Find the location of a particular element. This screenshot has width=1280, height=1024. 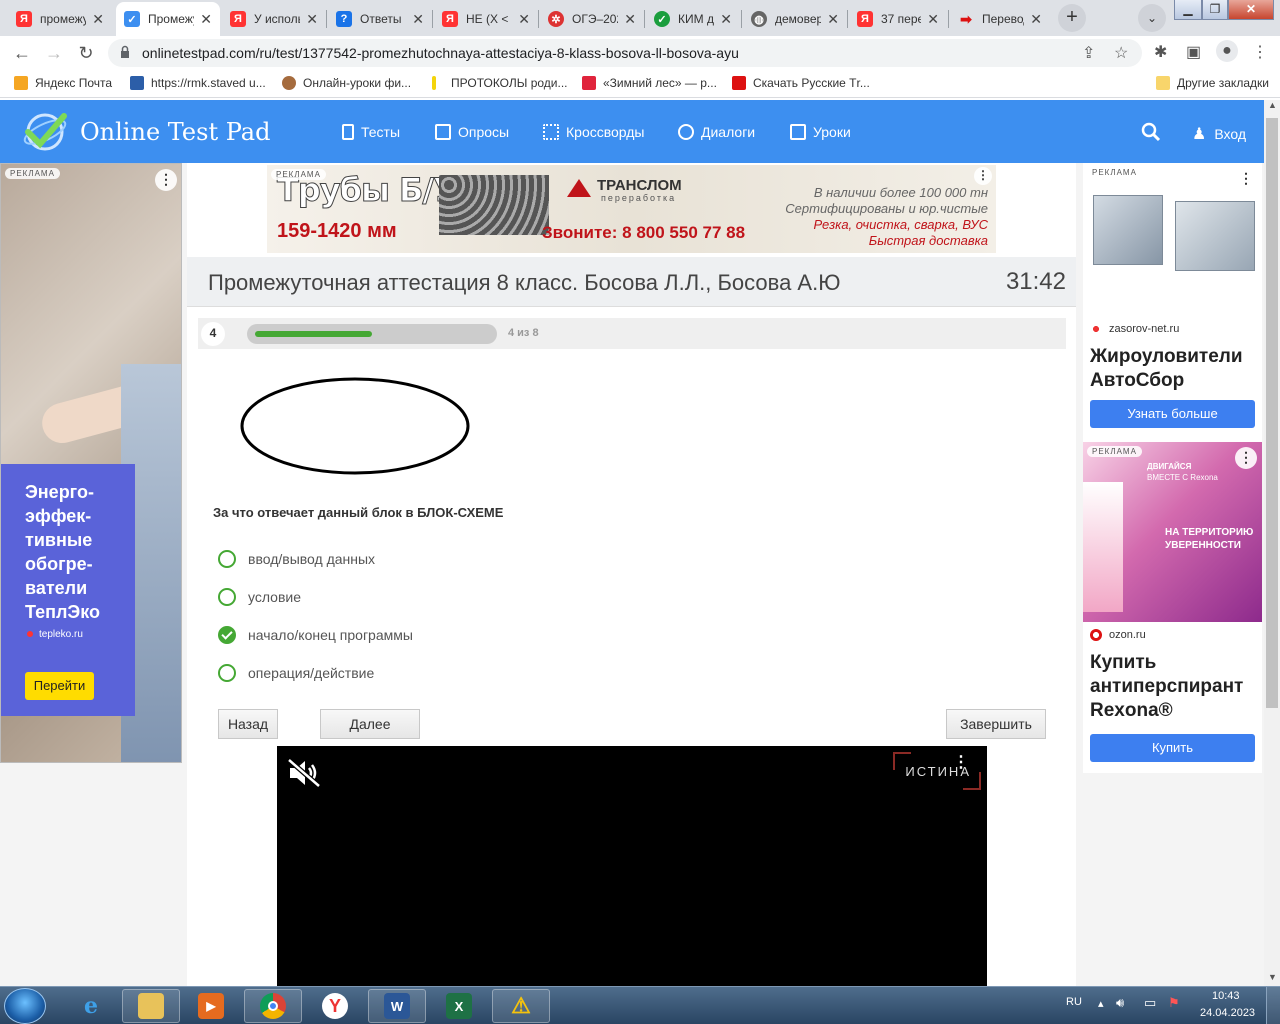

tab-8: ◍ демоверсия✕ is located at coordinates (795, 19).